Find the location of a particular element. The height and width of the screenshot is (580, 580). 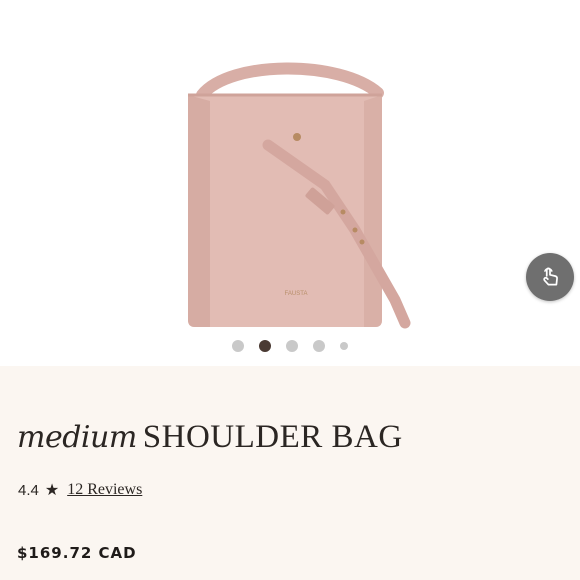

rating-value: 4.4 is located at coordinates (28, 490).